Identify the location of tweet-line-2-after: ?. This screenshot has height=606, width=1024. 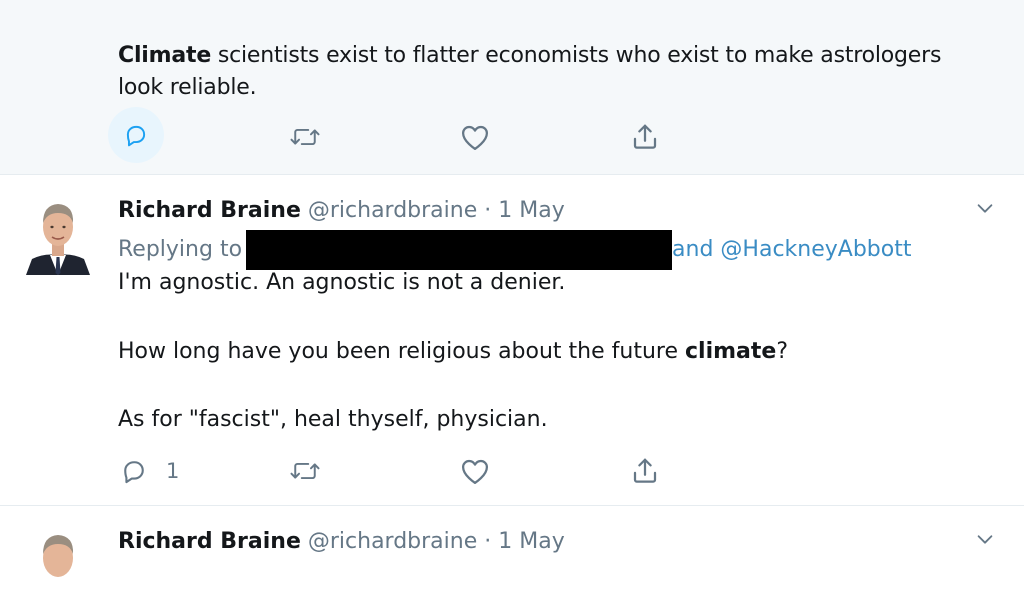
(782, 351).